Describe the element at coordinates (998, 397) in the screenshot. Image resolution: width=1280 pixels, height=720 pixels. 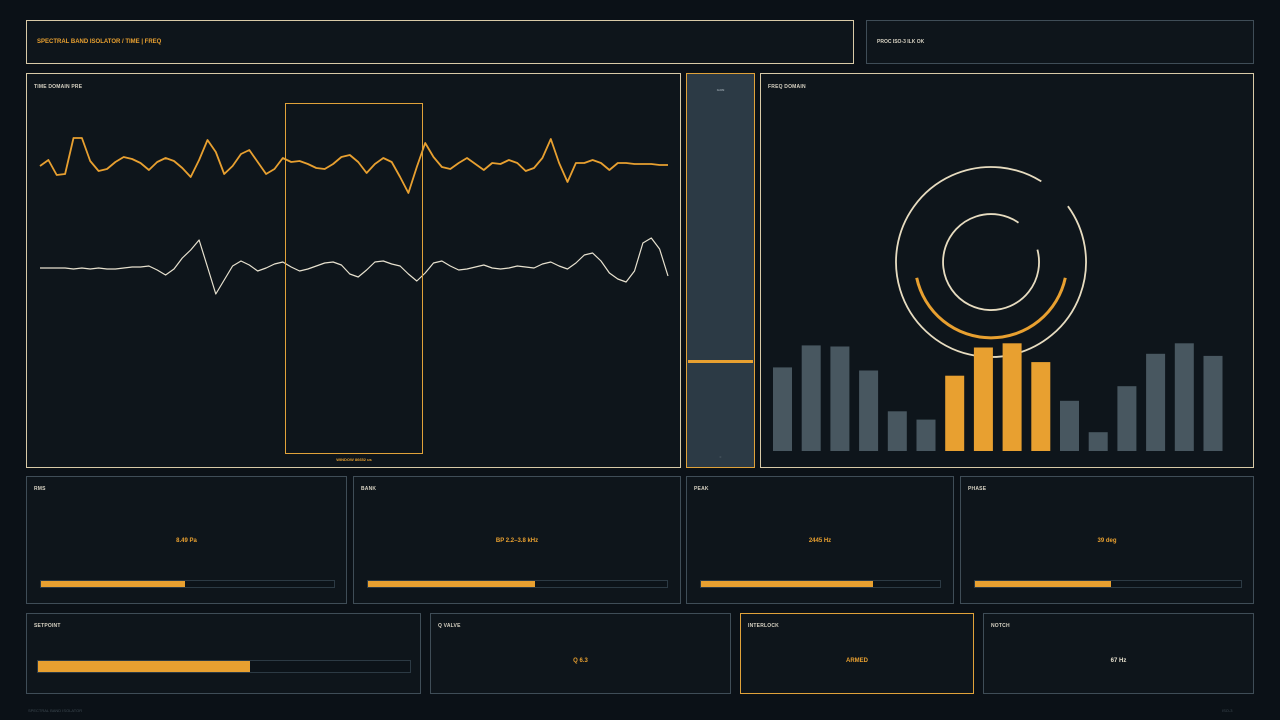
I see `spectrum-bars` at that location.